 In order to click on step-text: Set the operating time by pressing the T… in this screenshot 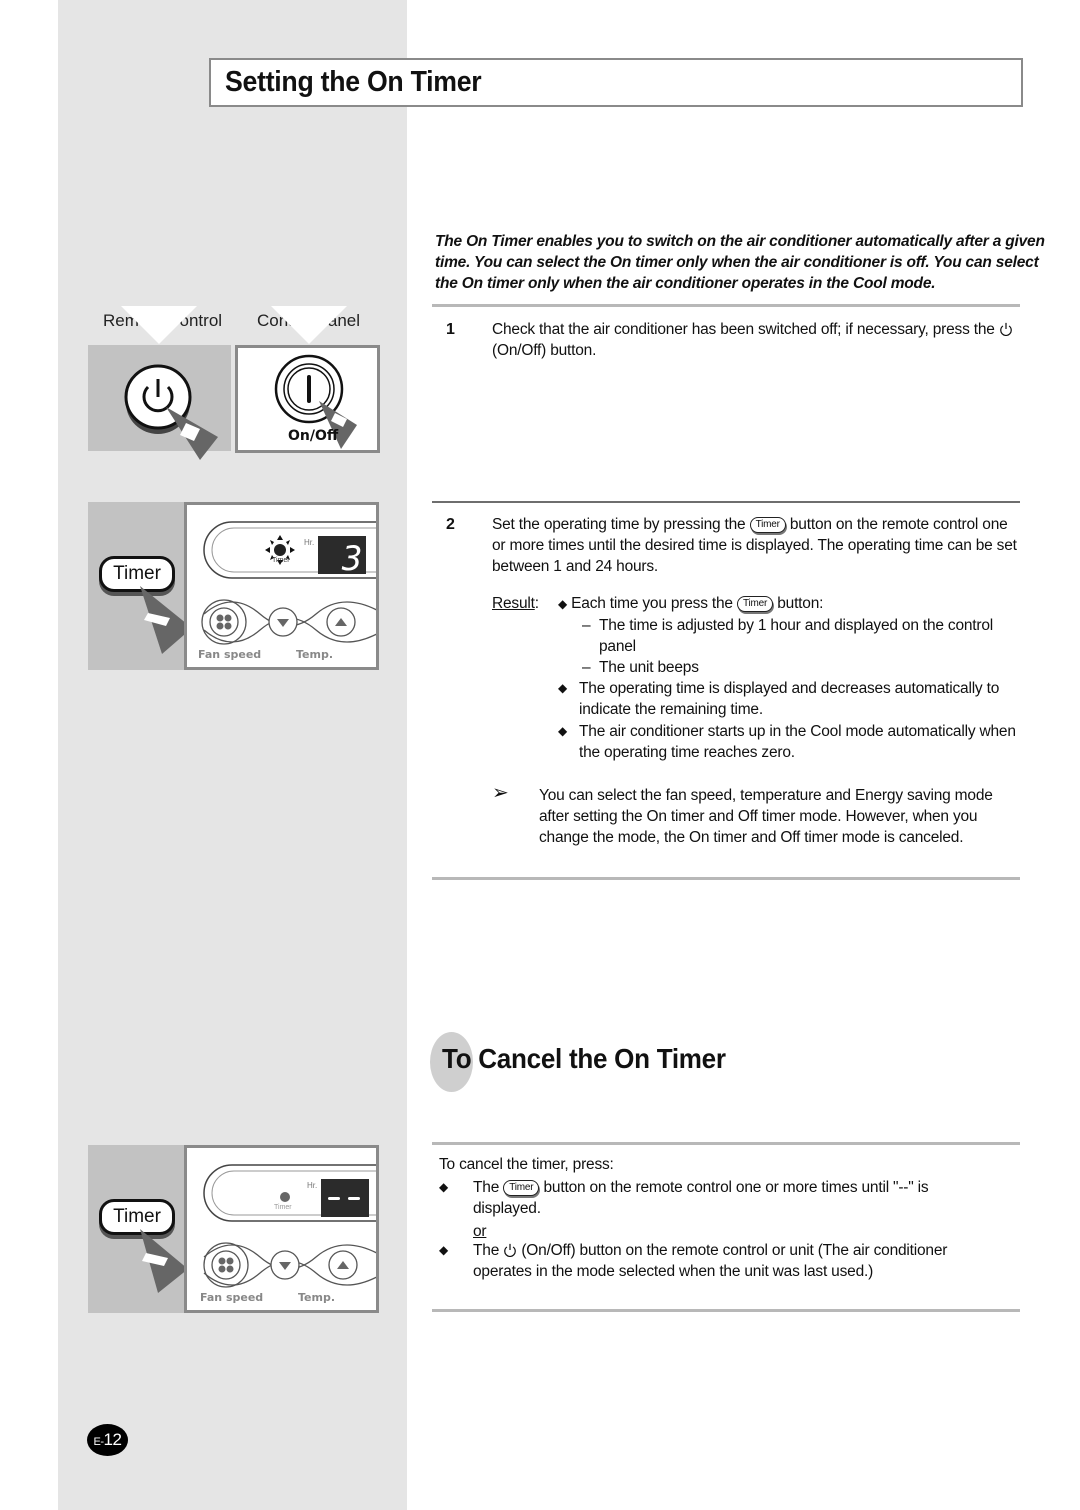, I will do `click(757, 545)`.